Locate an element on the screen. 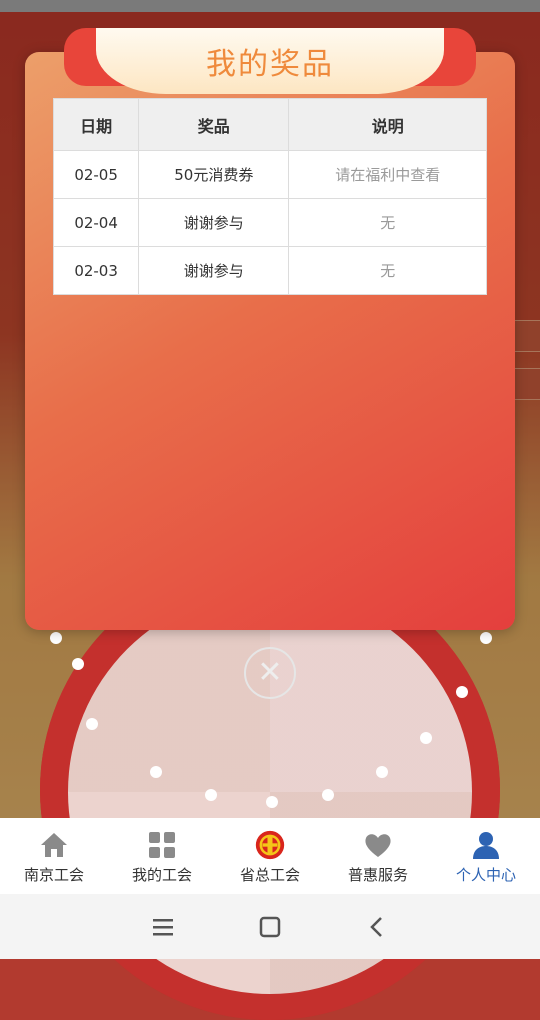  cell-prize: 50元消费券 is located at coordinates (214, 174).